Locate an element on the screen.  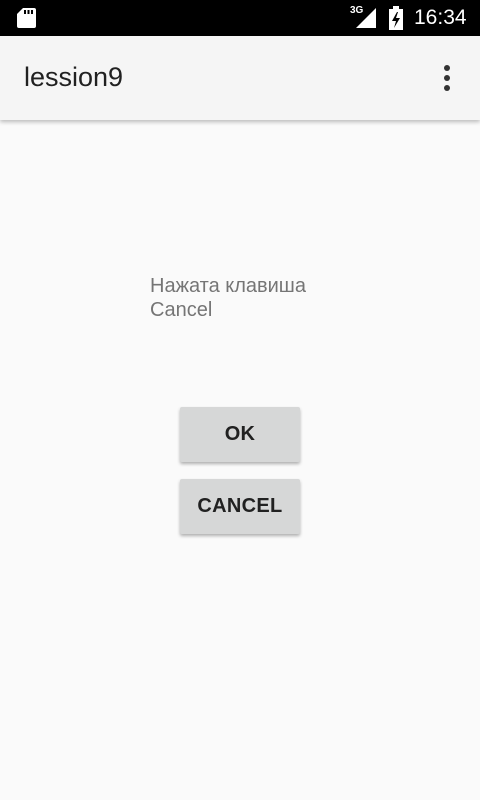
battery-charging-icon is located at coordinates (396, 18).